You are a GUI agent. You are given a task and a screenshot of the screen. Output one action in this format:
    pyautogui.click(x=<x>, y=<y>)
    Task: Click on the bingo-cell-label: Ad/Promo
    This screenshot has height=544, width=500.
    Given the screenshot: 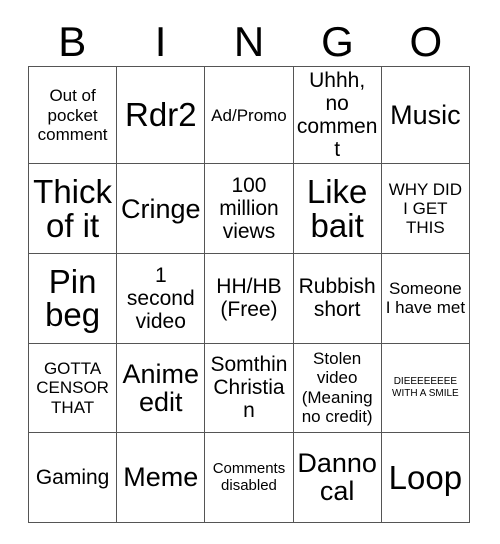 What is the action you would take?
    pyautogui.click(x=249, y=115)
    